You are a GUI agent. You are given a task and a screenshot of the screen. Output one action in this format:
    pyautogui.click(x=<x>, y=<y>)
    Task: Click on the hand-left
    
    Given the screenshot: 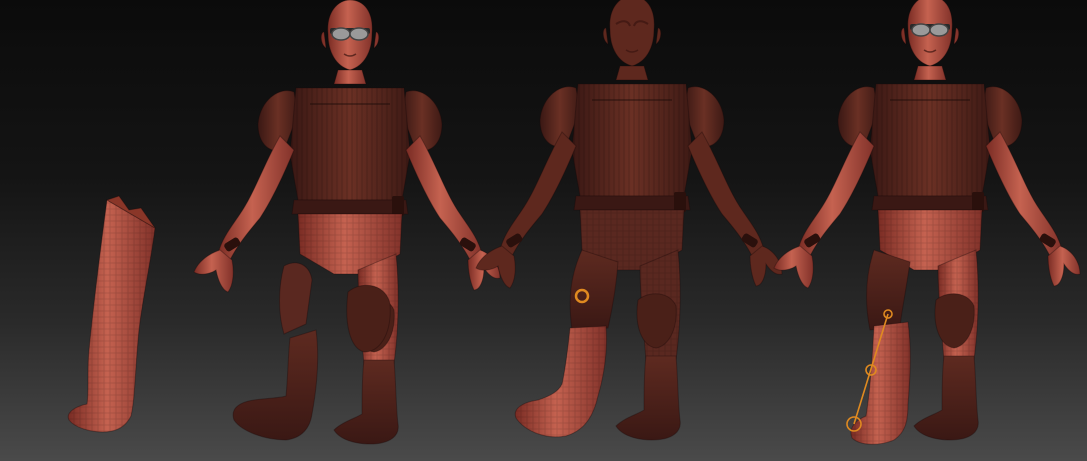 What is the action you would take?
    pyautogui.click(x=1064, y=266)
    